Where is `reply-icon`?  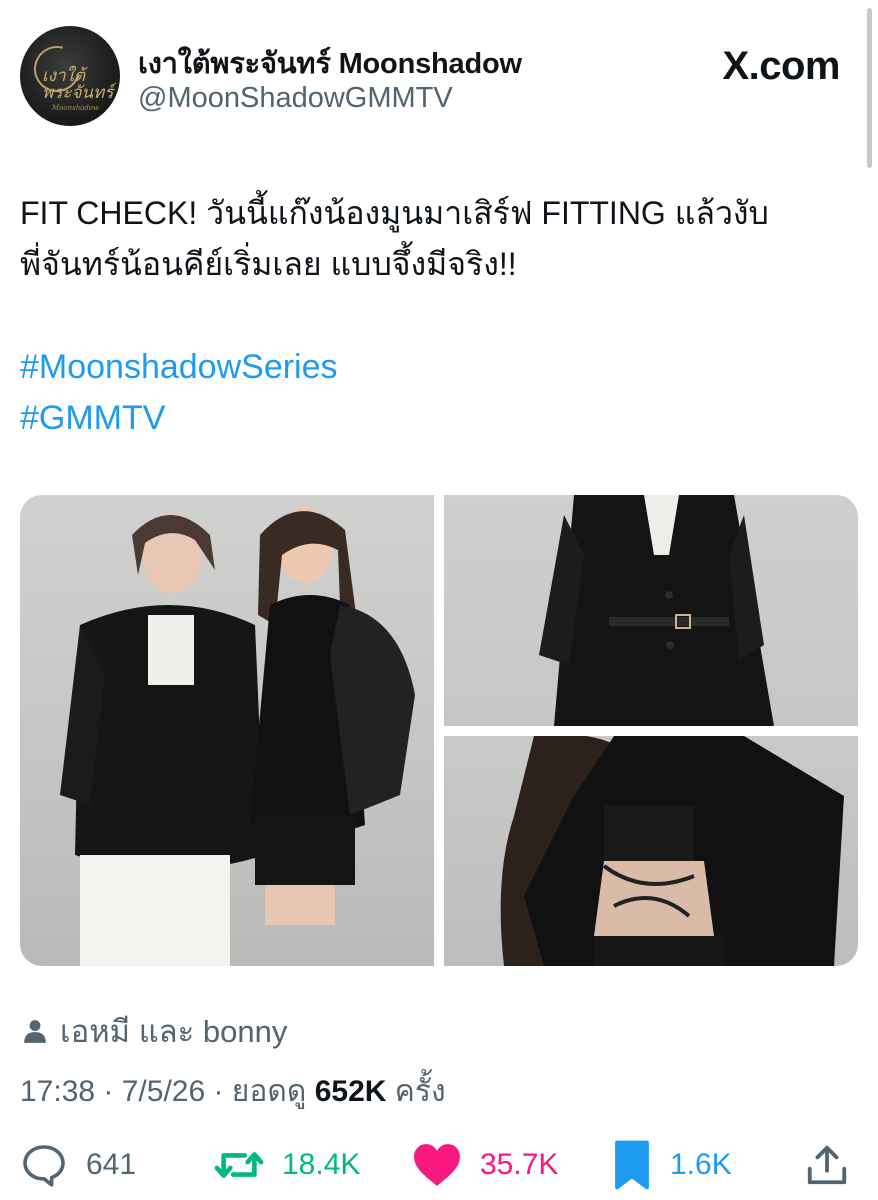 reply-icon is located at coordinates (44, 1166).